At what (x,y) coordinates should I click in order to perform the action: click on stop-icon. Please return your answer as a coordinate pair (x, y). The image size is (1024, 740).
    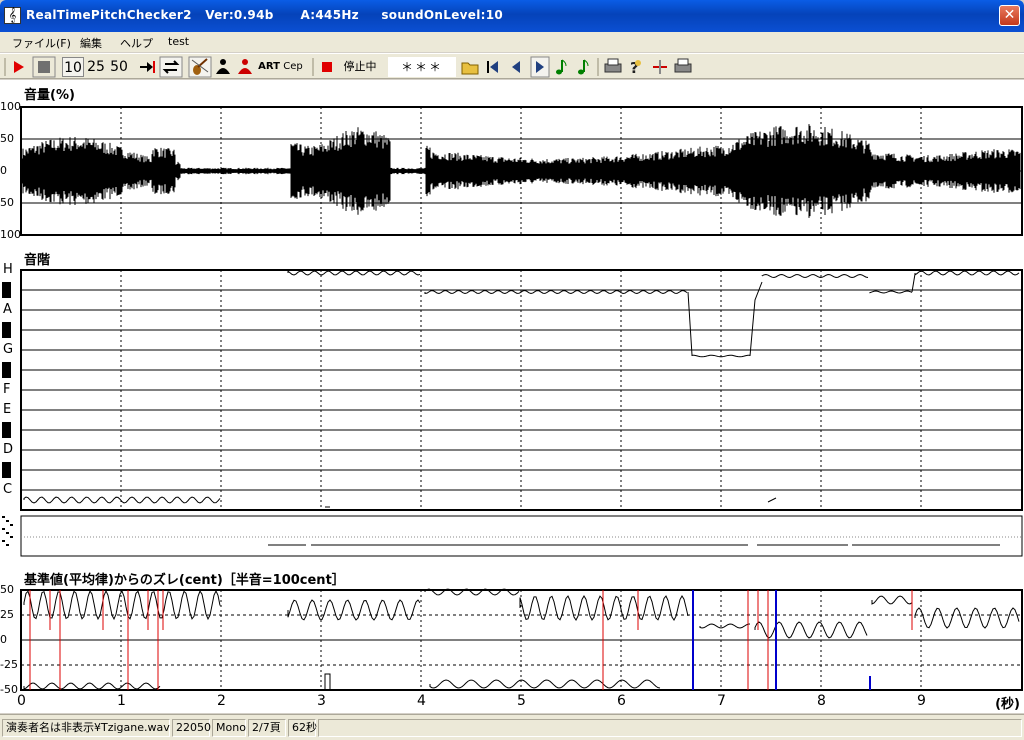
    Looking at the image, I should click on (44, 67).